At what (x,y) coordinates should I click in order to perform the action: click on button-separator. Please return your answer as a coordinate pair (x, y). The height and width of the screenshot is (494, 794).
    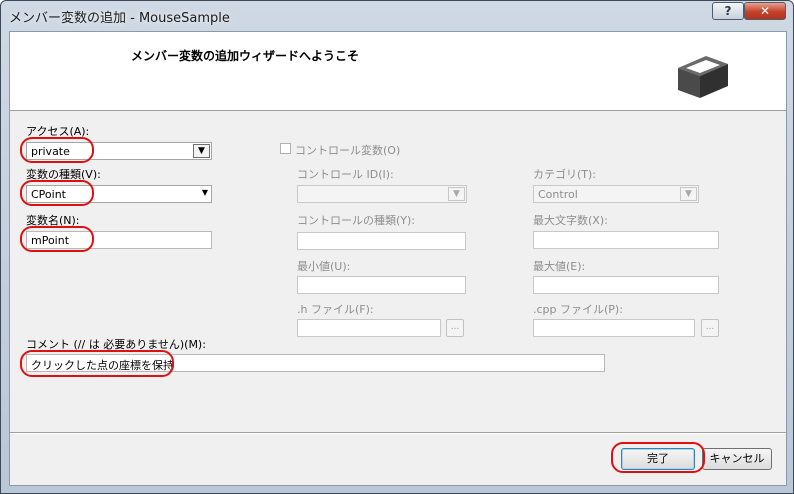
    Looking at the image, I should click on (398, 433).